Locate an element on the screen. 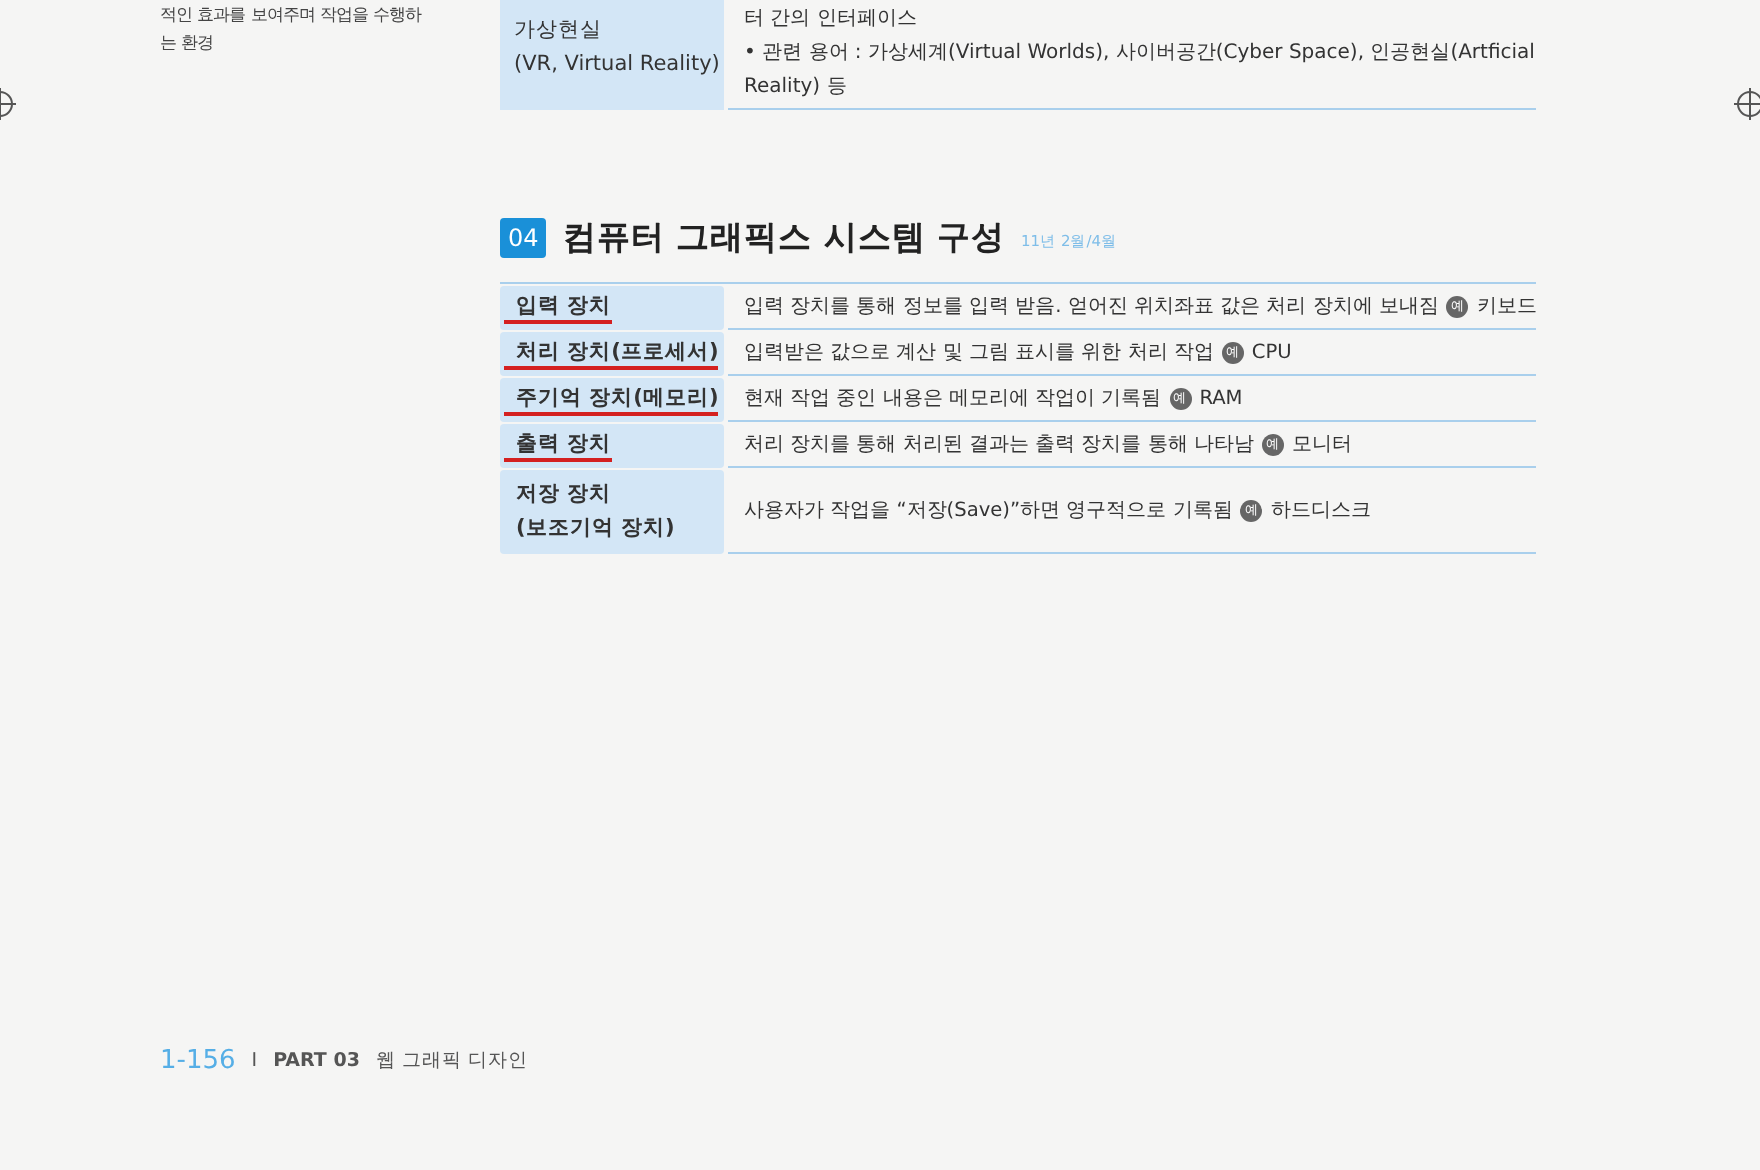  section-title: 컴퓨터 그래픽스 시스템 구성 is located at coordinates (784, 238).